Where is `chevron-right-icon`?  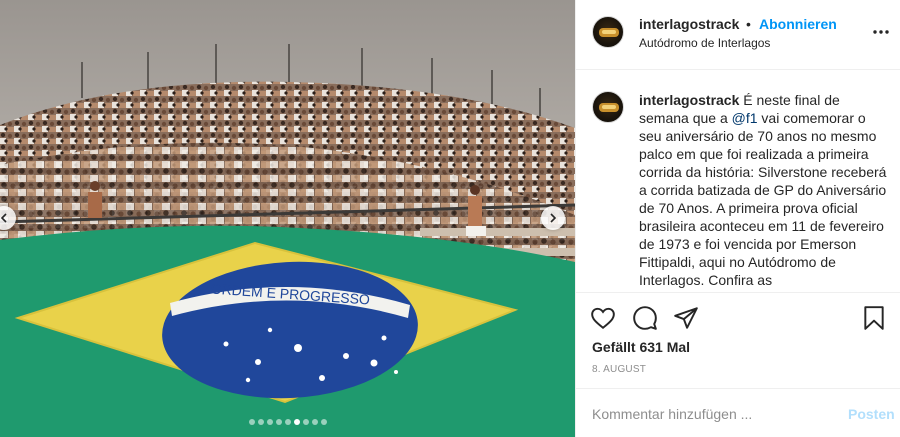 chevron-right-icon is located at coordinates (553, 218).